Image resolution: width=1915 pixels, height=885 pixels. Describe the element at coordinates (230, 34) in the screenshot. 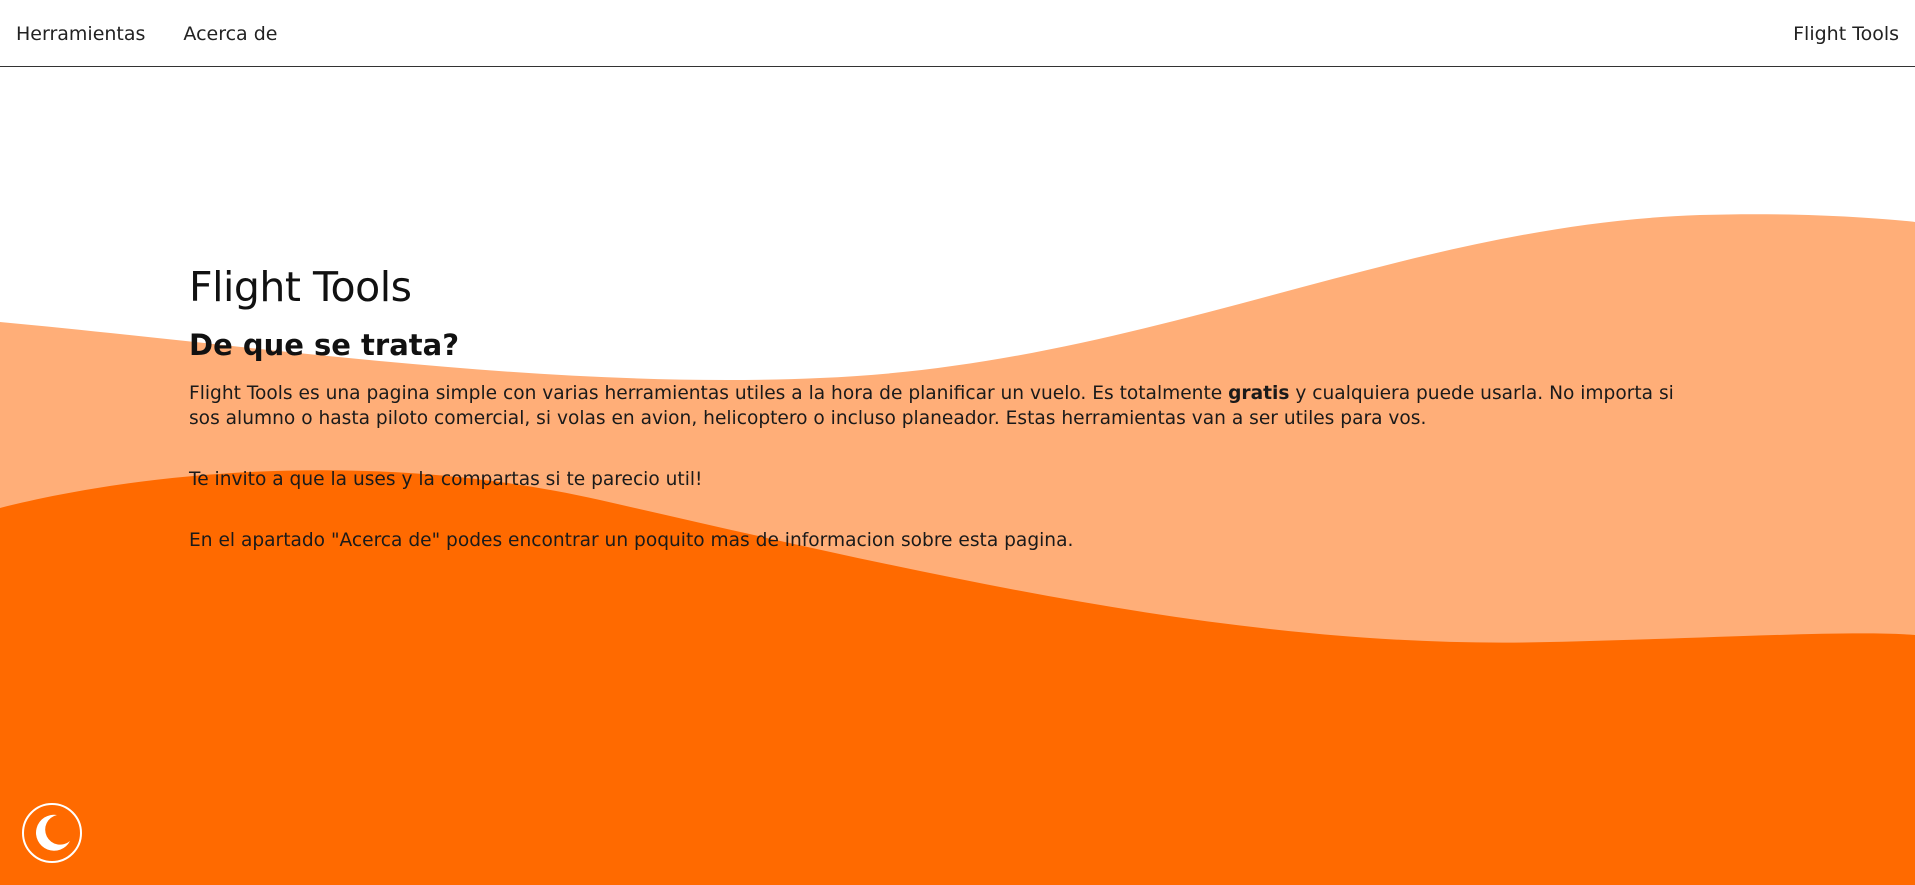

I see `nav-link-acerca-de: Acerca de` at that location.